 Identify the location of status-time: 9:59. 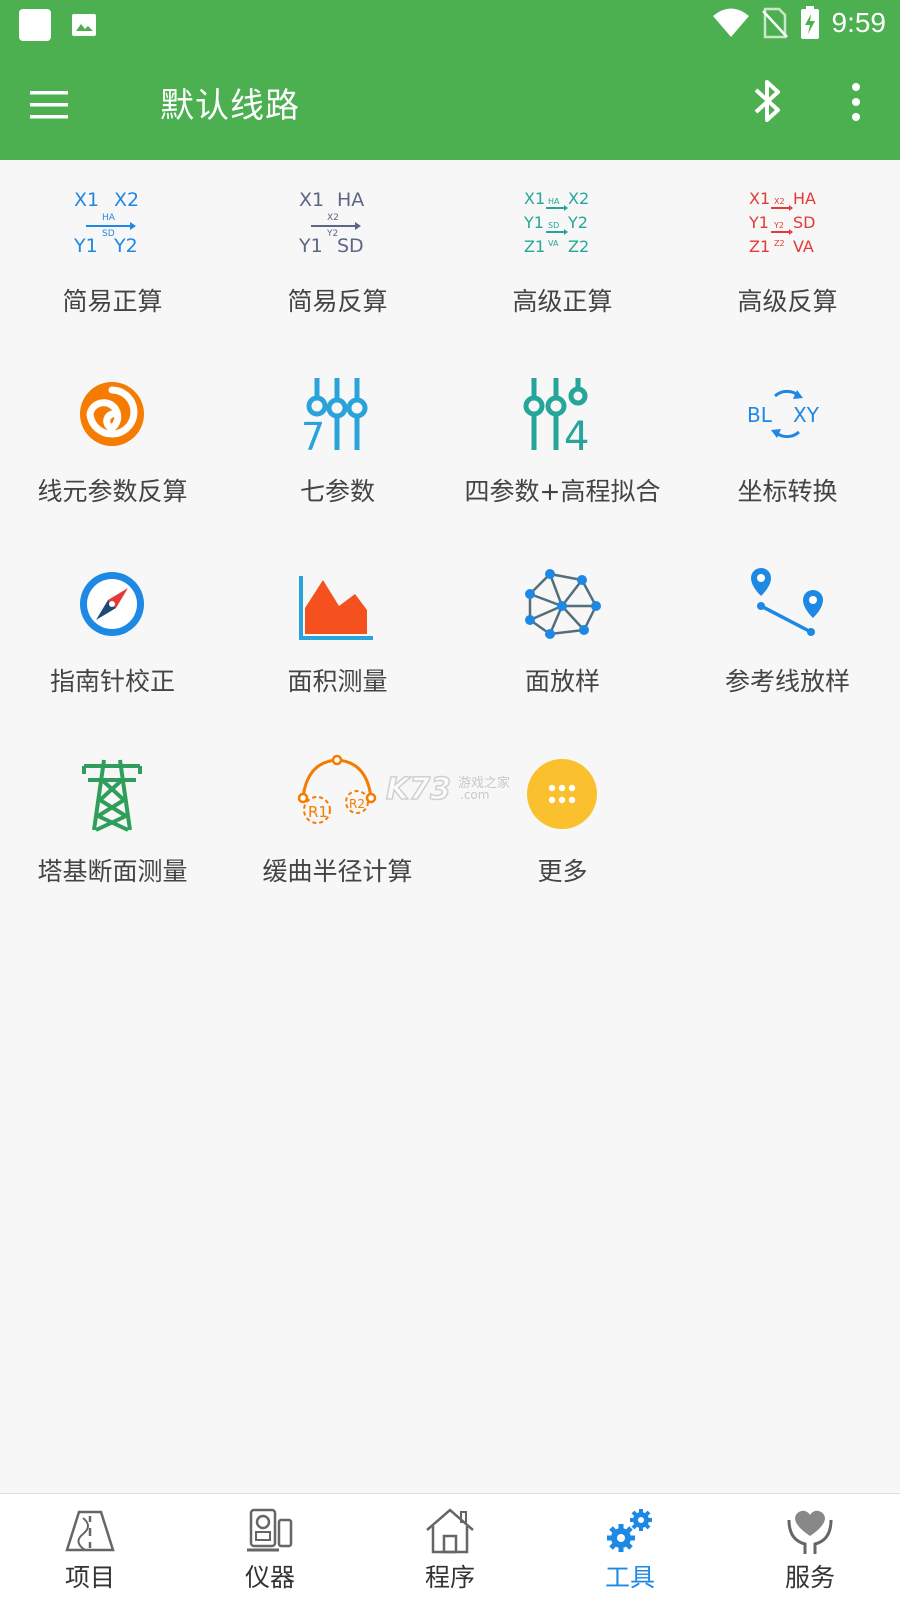
(859, 22).